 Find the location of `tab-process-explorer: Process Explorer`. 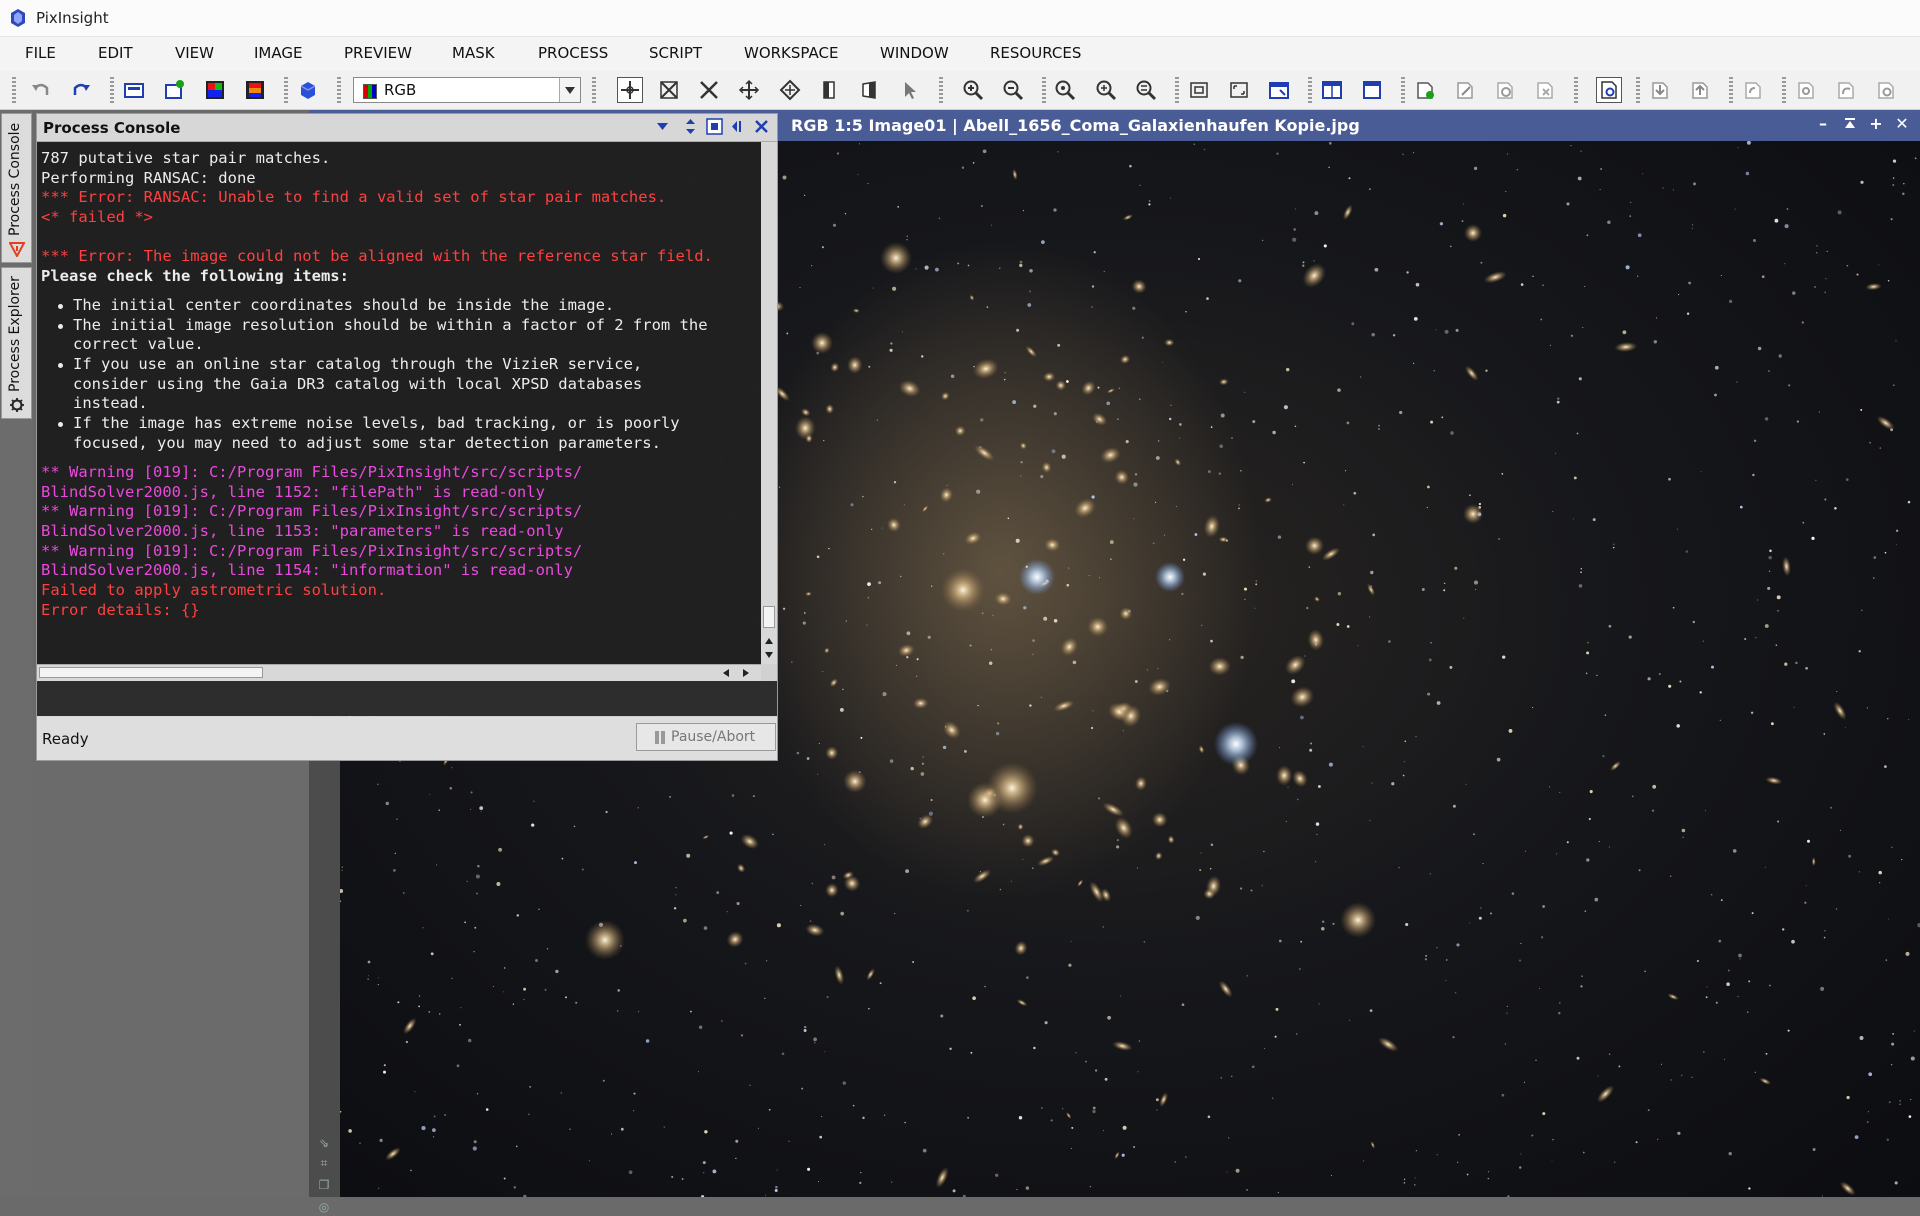

tab-process-explorer: Process Explorer is located at coordinates (16, 343).